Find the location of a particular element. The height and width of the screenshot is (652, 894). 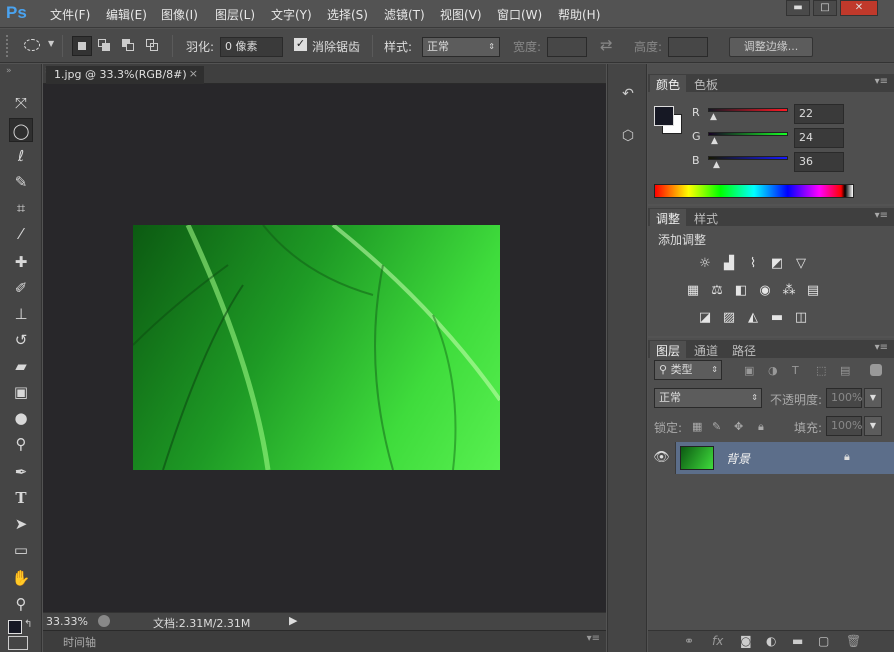

path-selection-tool-icon: ➤ is located at coordinates (21, 524).